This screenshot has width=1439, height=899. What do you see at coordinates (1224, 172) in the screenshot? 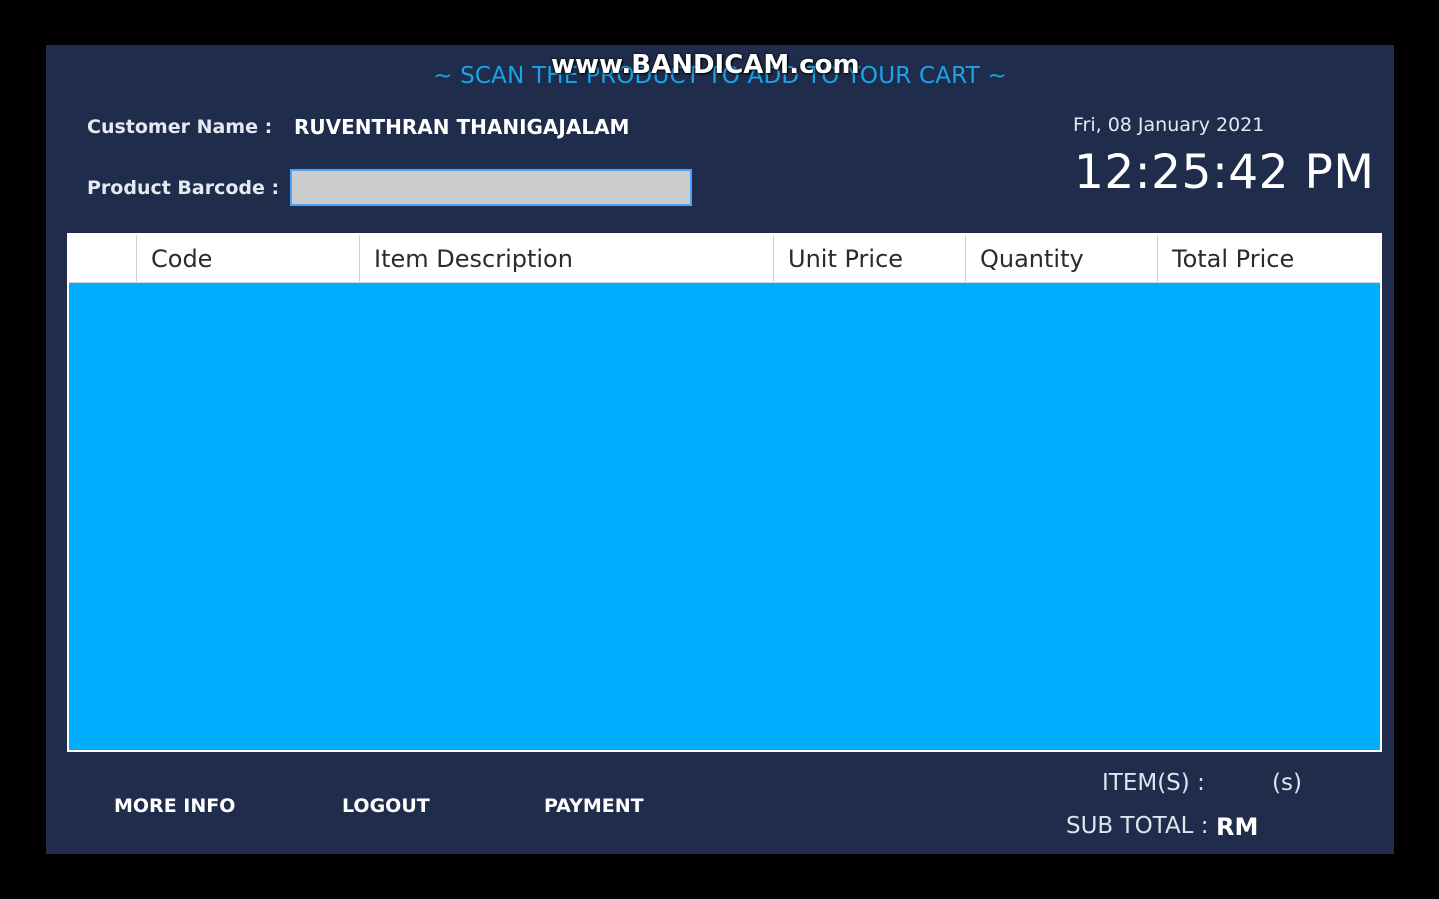
I see `current-time-clock: 12:25:42 PM` at bounding box center [1224, 172].